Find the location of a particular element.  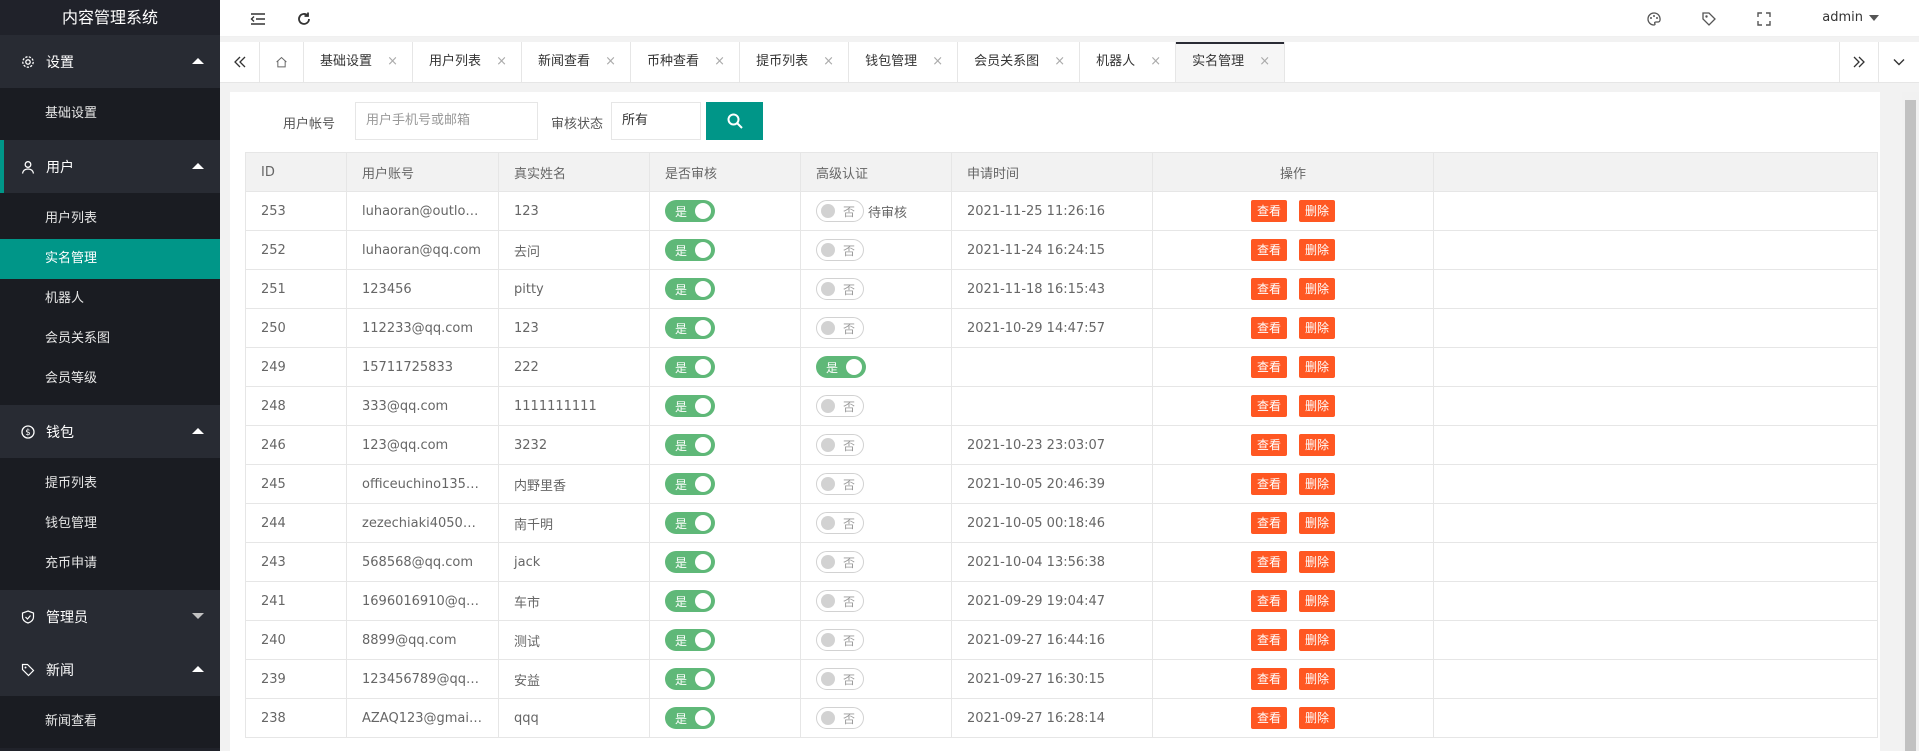

sidebar-group-2: $ 钱包 is located at coordinates (110, 431).